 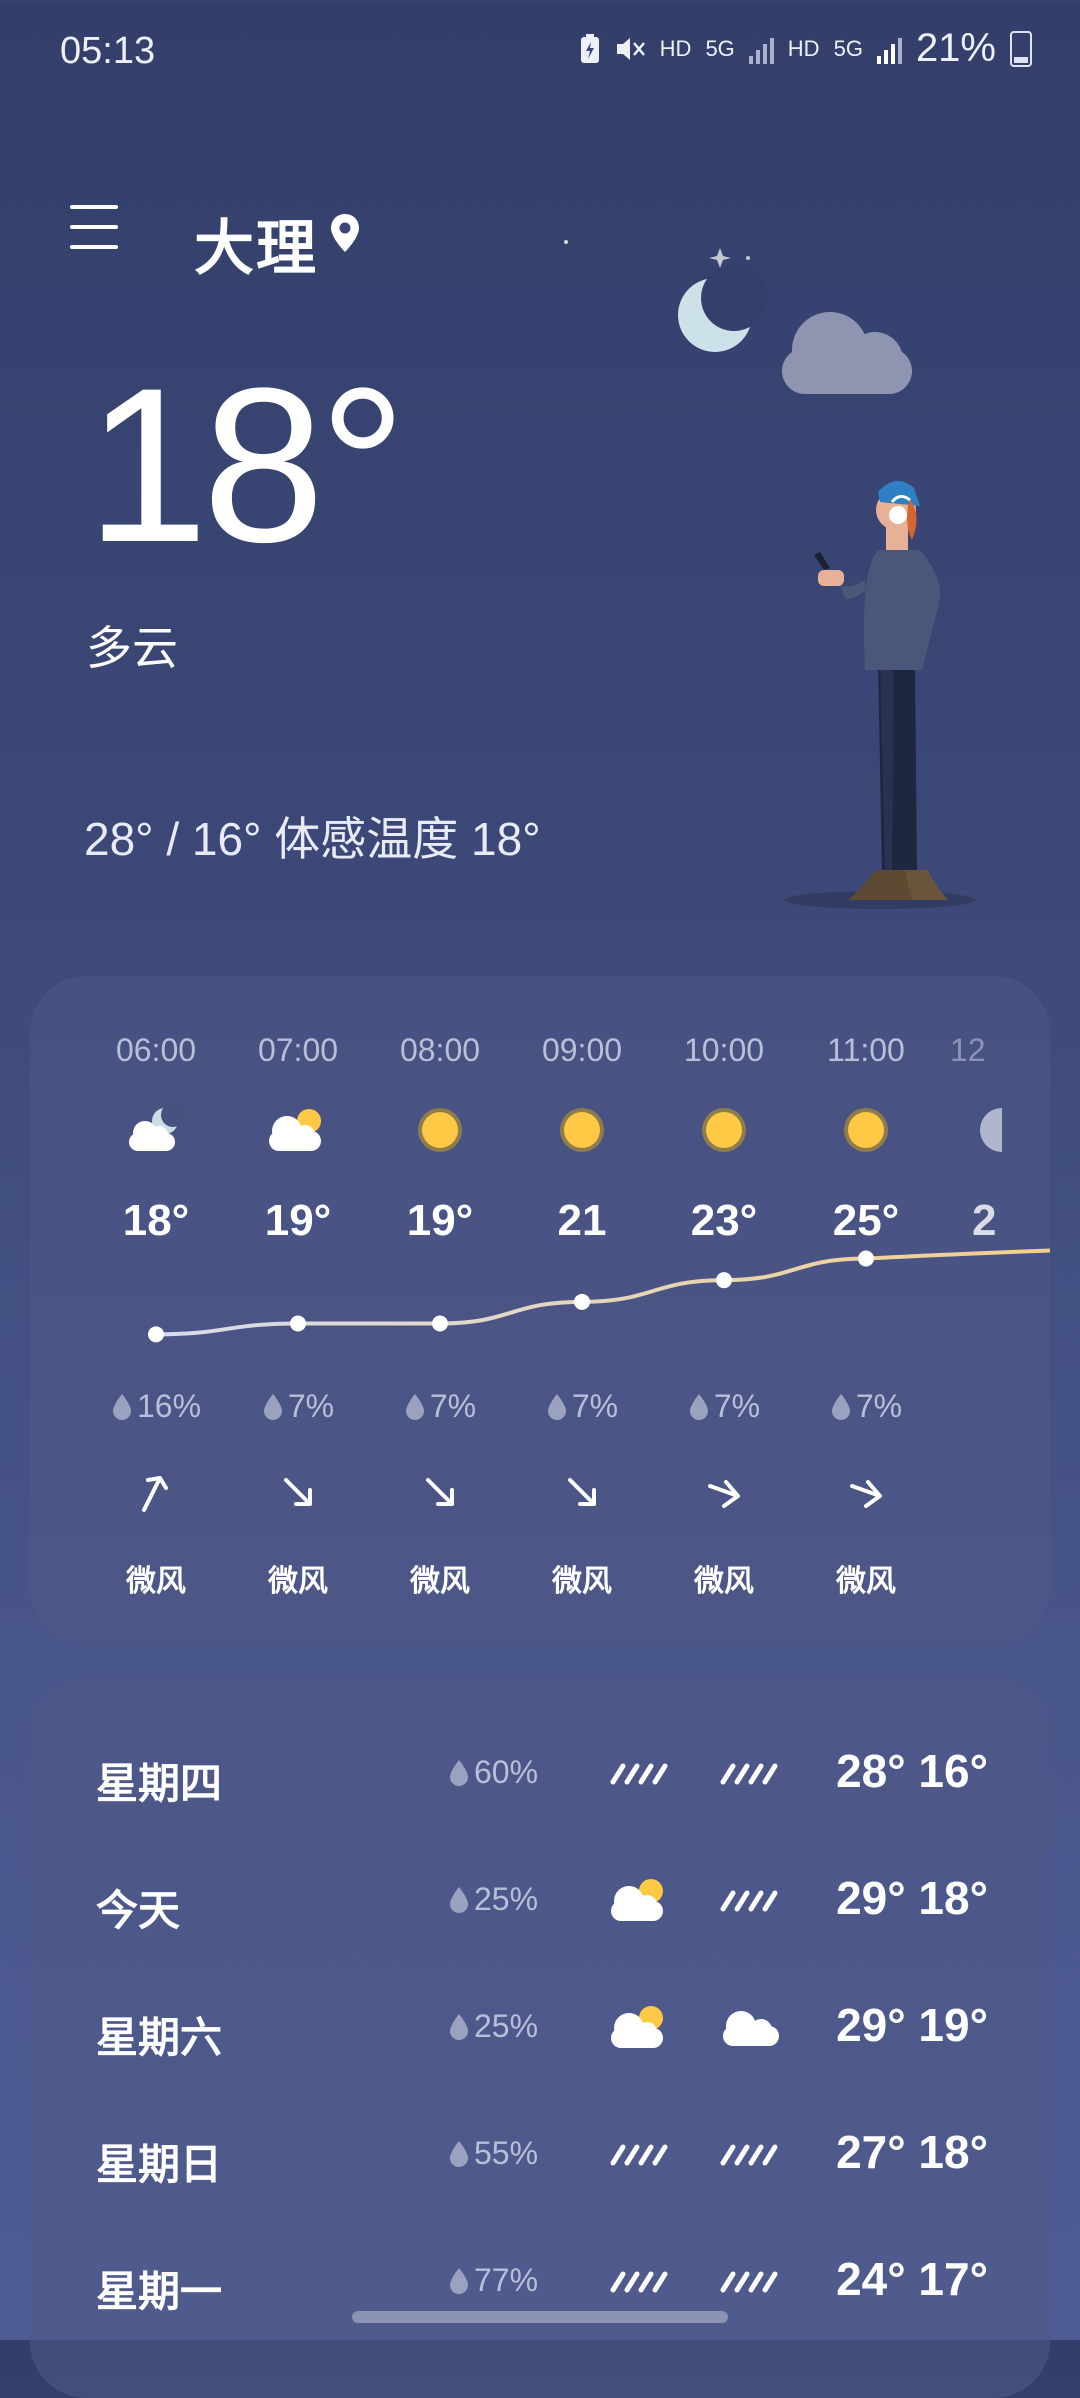 What do you see at coordinates (720, 48) in the screenshot?
I see `network-5g-label: 5G` at bounding box center [720, 48].